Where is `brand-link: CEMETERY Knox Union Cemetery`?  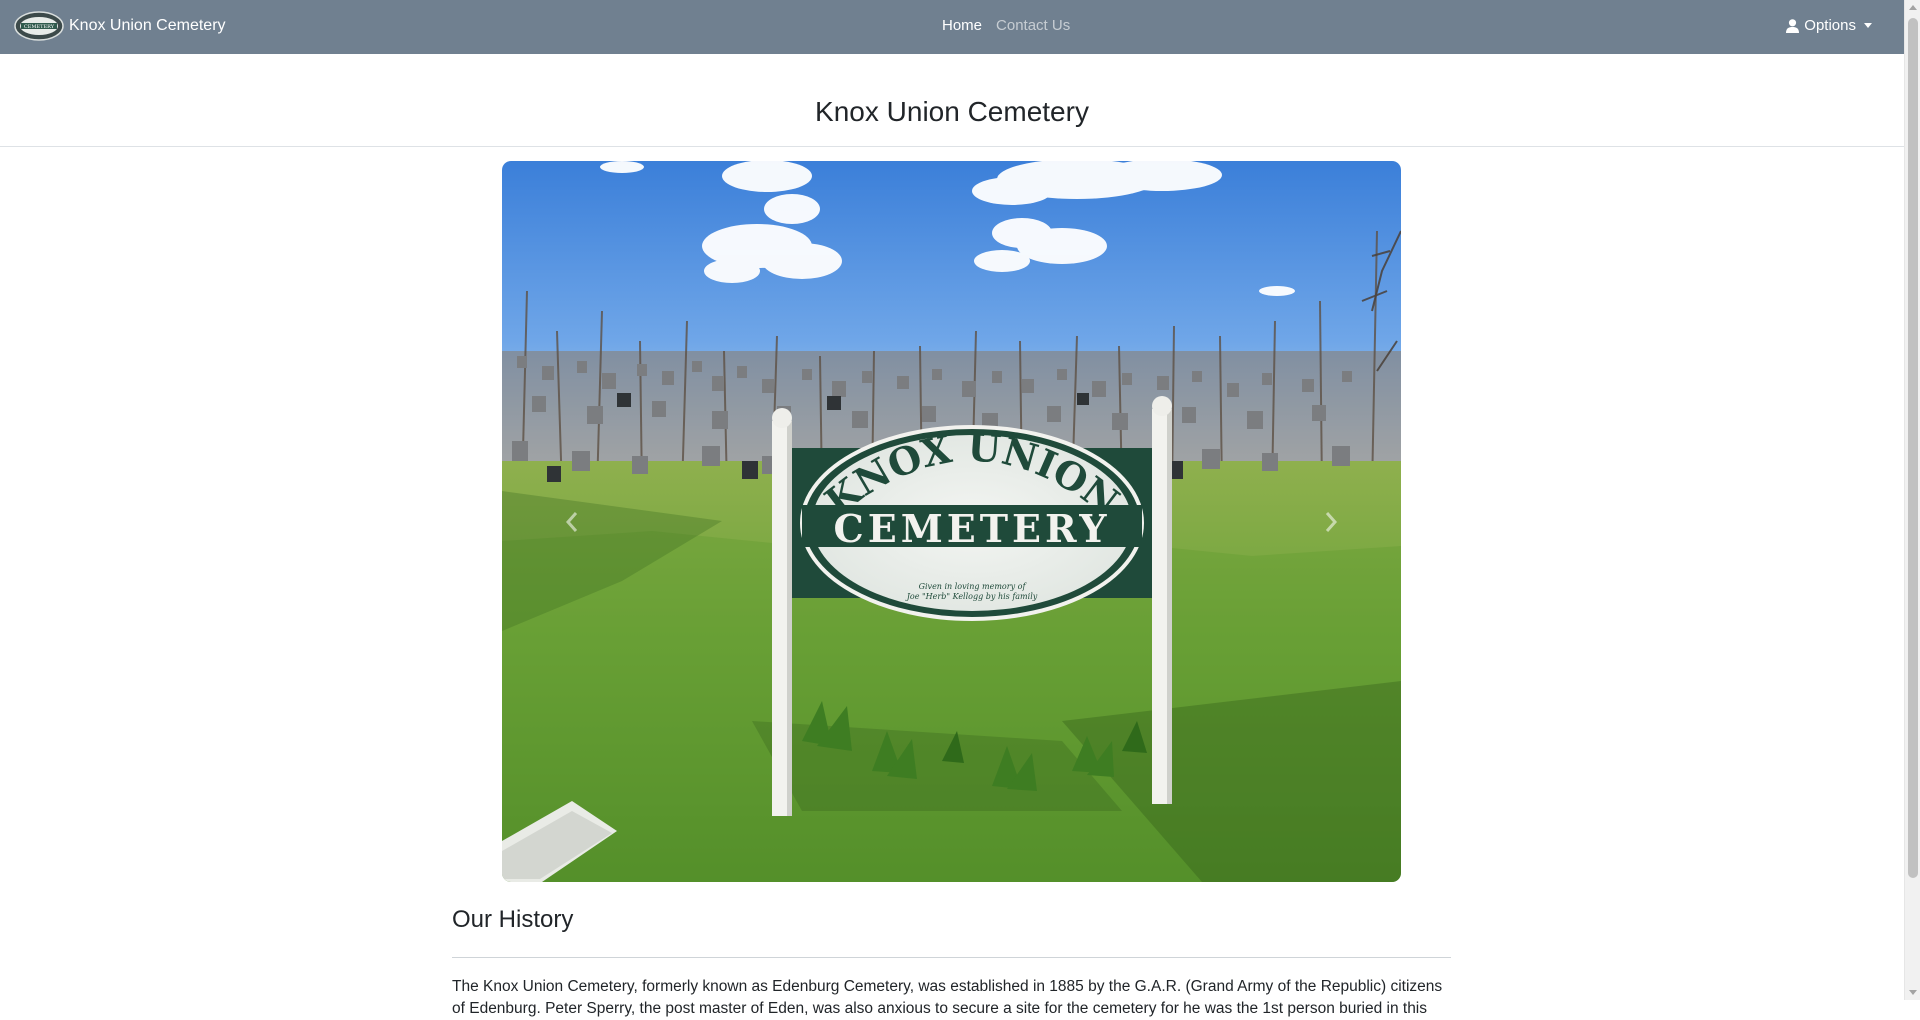 brand-link: CEMETERY Knox Union Cemetery is located at coordinates (120, 26).